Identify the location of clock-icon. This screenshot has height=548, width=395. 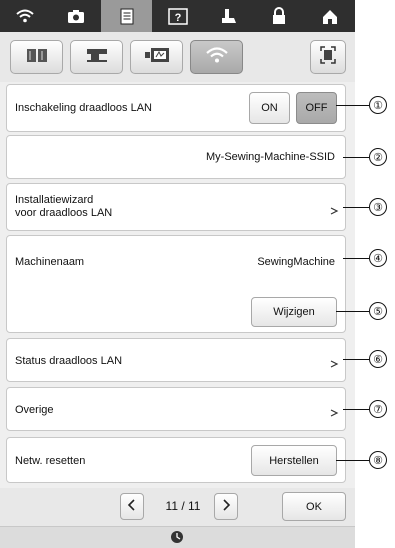
(177, 539).